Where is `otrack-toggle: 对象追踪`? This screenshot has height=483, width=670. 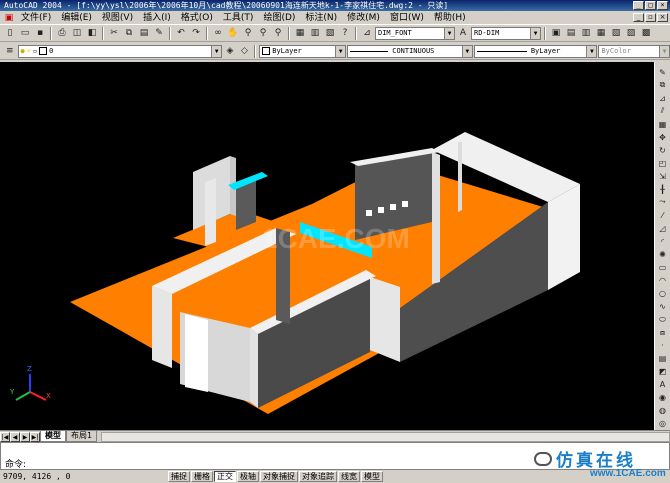
otrack-toggle: 对象追踪 is located at coordinates (318, 476).